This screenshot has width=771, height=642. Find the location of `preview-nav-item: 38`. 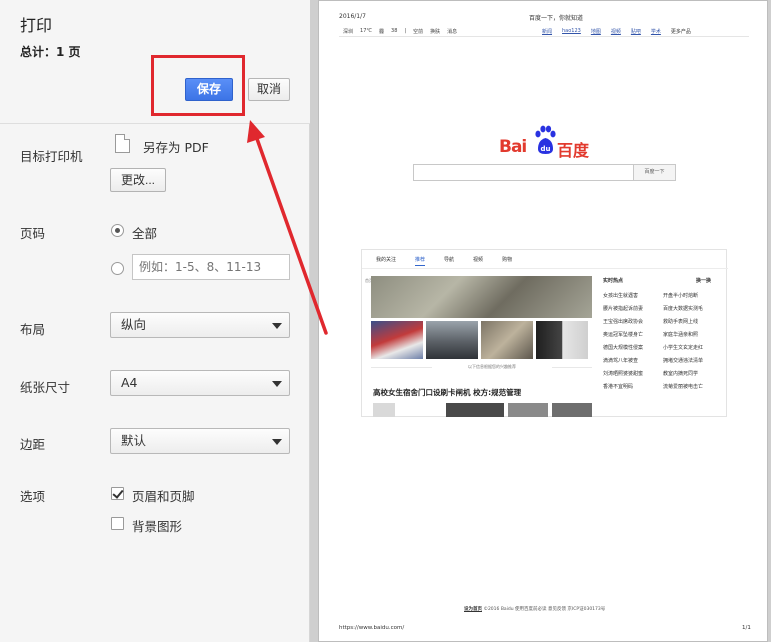

preview-nav-item: 38 is located at coordinates (394, 31).